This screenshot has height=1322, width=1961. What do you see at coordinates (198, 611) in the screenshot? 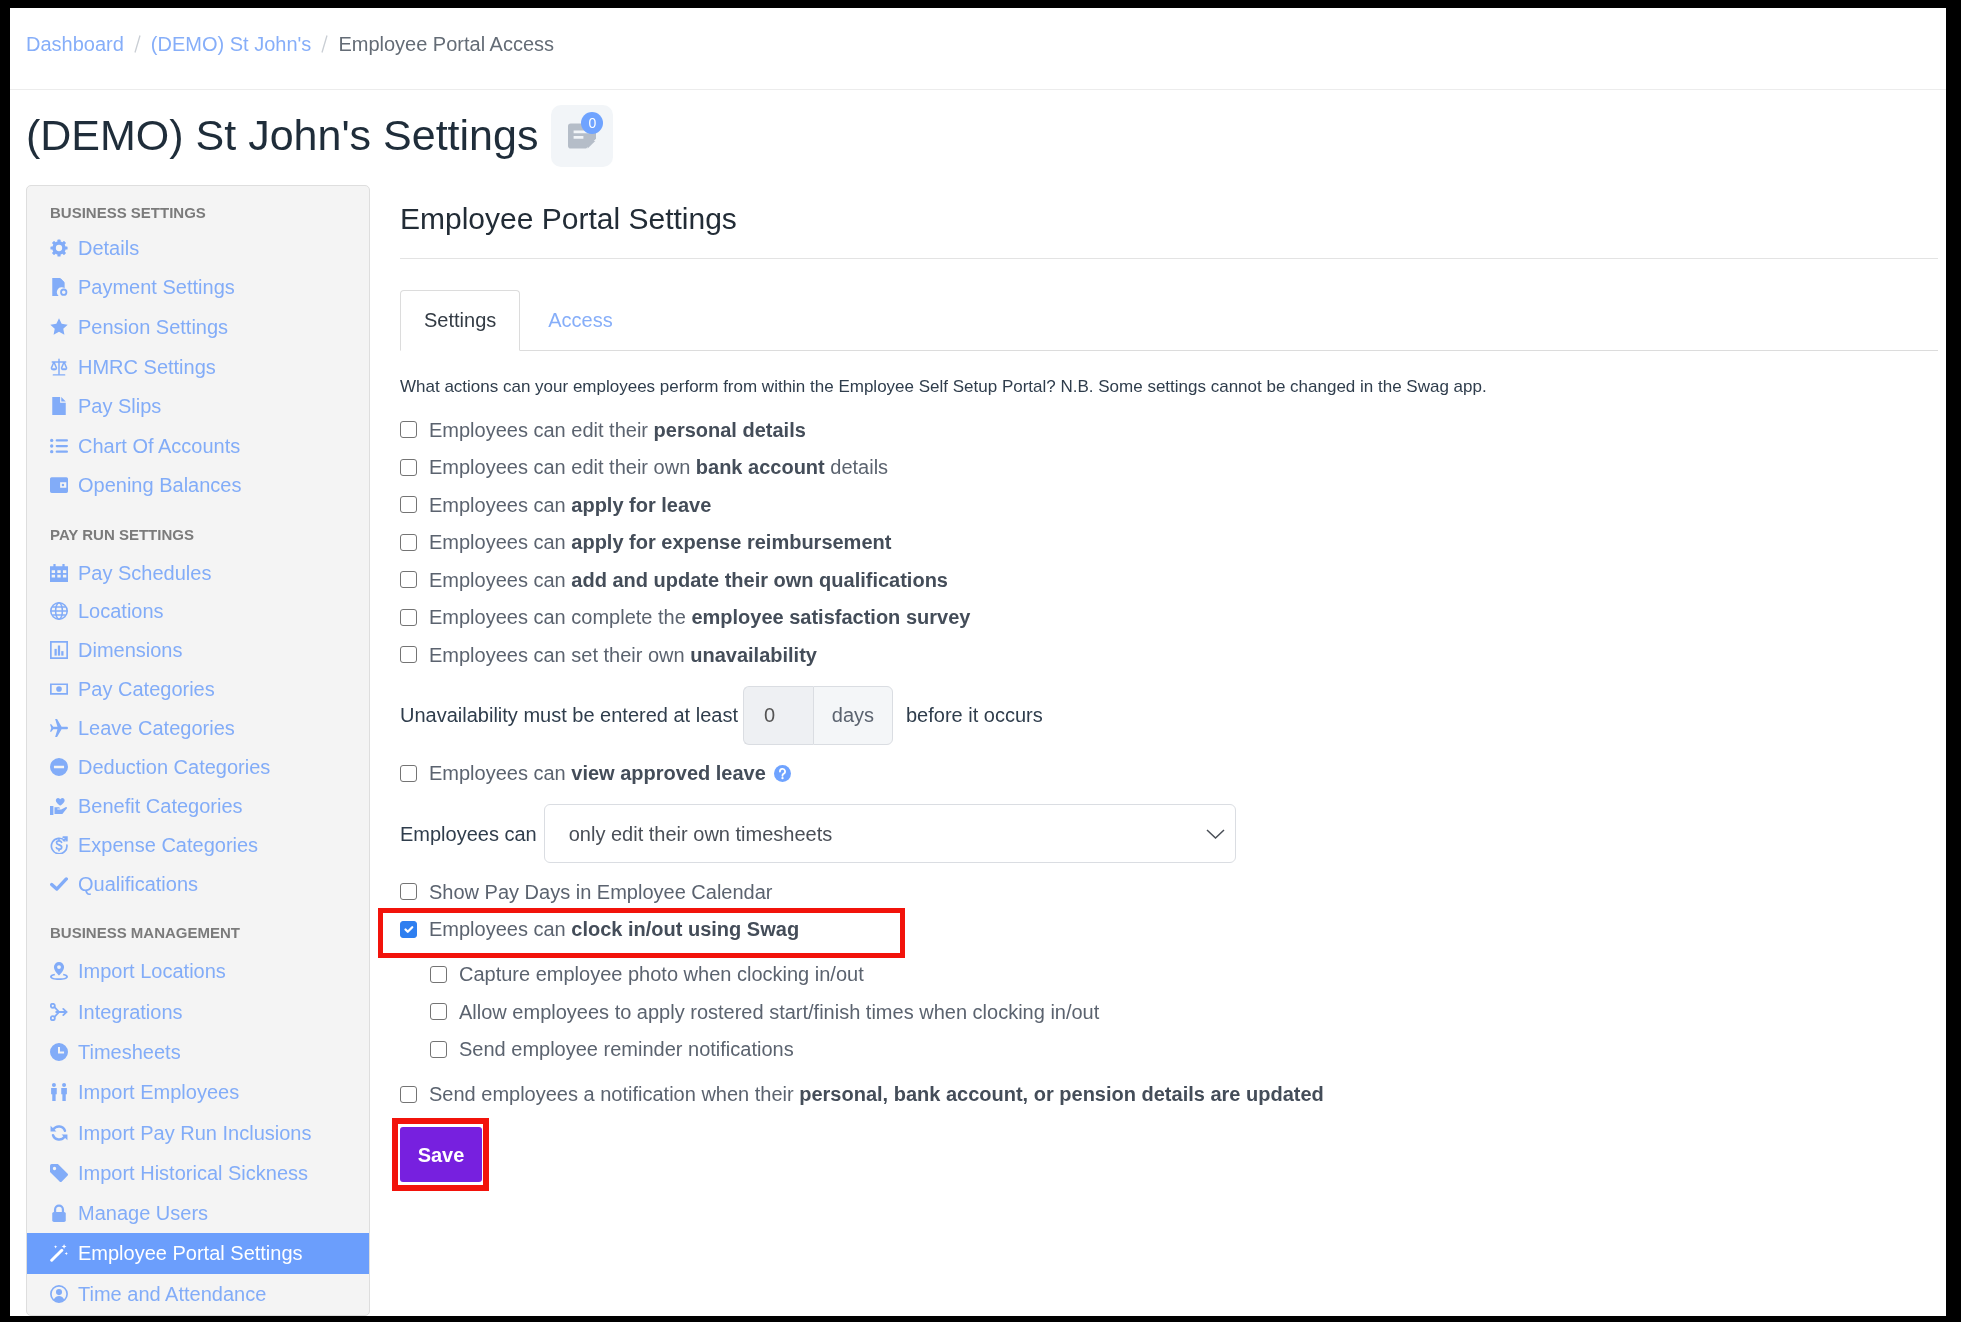
I see `sidebar-item: Locations` at bounding box center [198, 611].